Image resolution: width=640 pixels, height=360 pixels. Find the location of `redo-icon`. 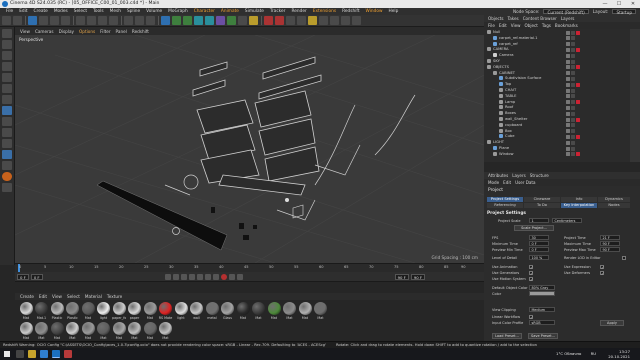

redo-icon is located at coordinates (17, 20).